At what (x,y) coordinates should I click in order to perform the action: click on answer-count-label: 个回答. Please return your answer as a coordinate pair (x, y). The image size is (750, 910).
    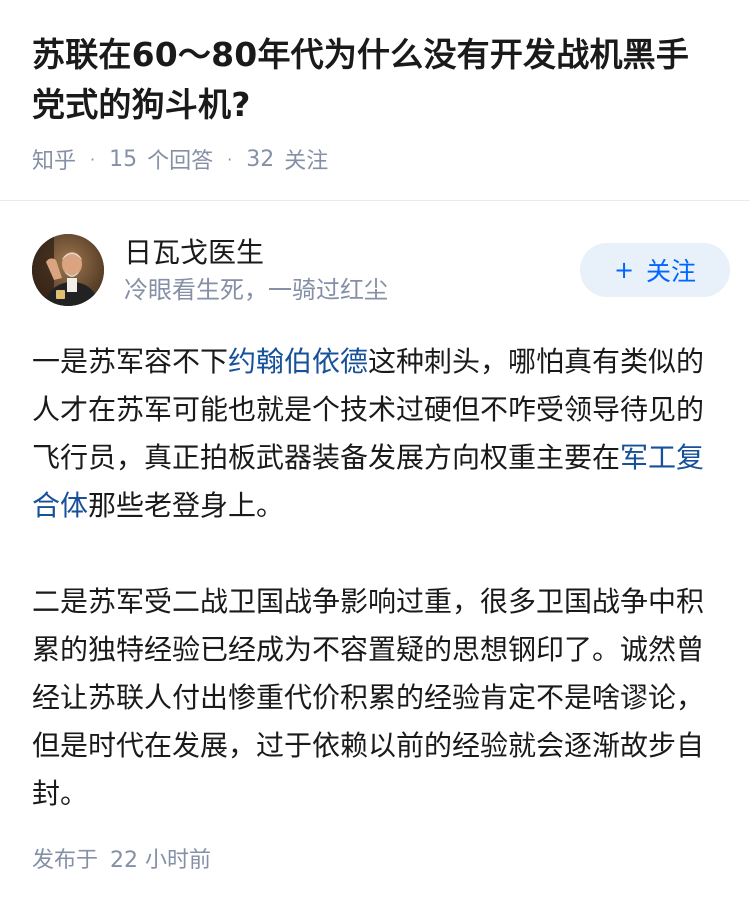
    Looking at the image, I should click on (180, 159).